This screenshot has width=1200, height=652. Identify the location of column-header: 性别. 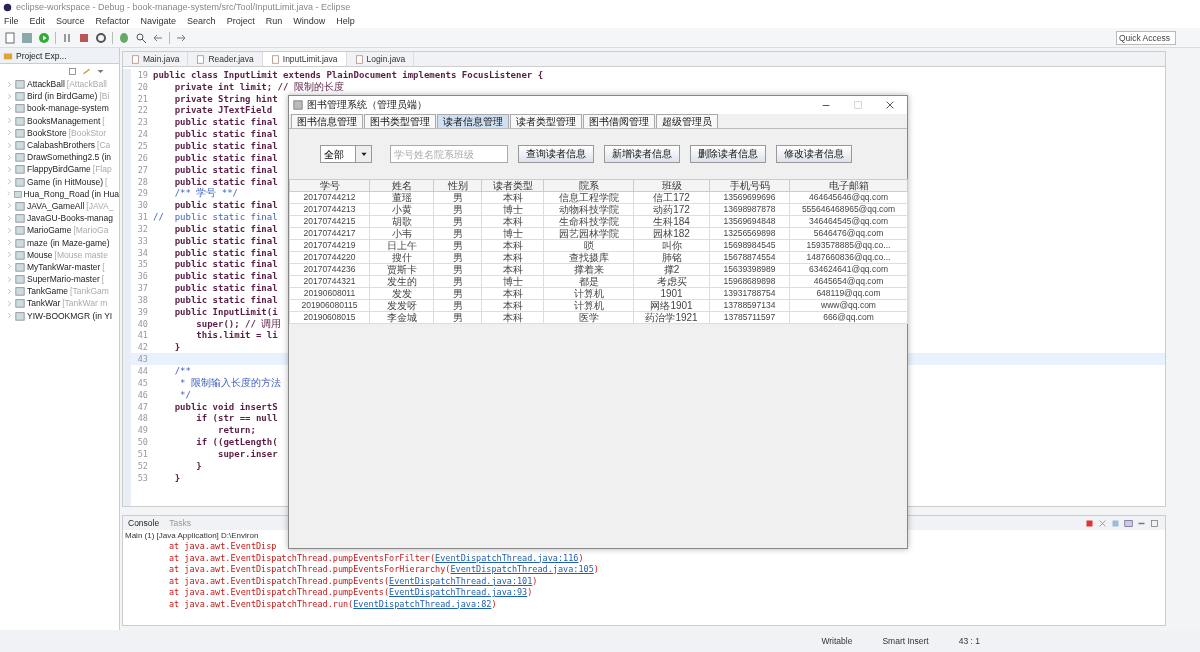
(457, 185).